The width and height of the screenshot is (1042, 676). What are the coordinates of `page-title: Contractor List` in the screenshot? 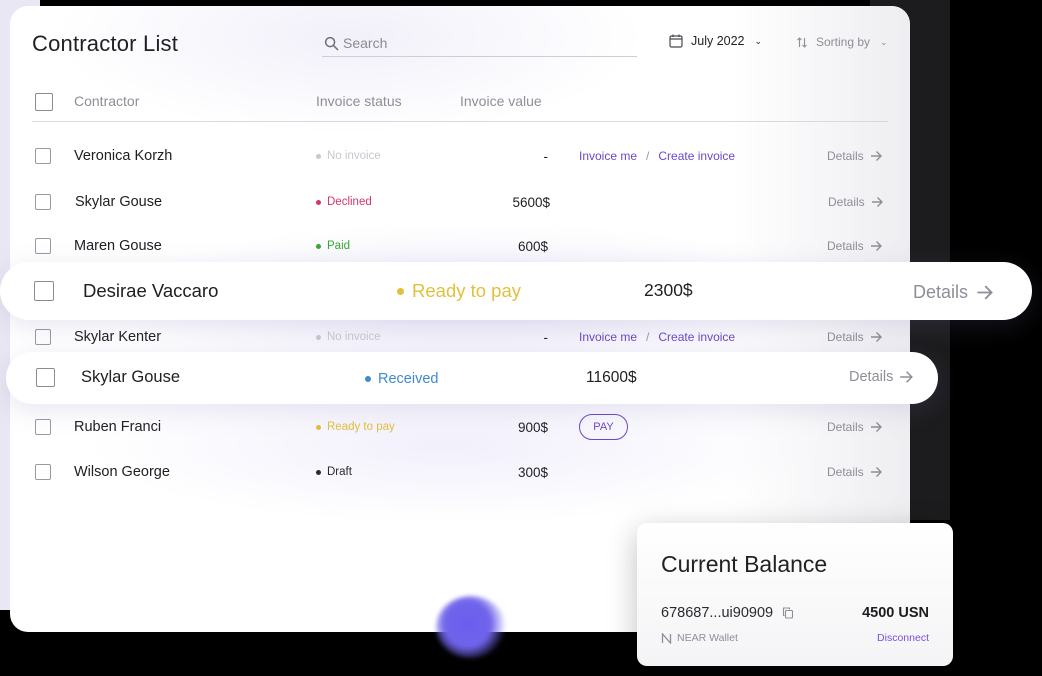 It's located at (105, 43).